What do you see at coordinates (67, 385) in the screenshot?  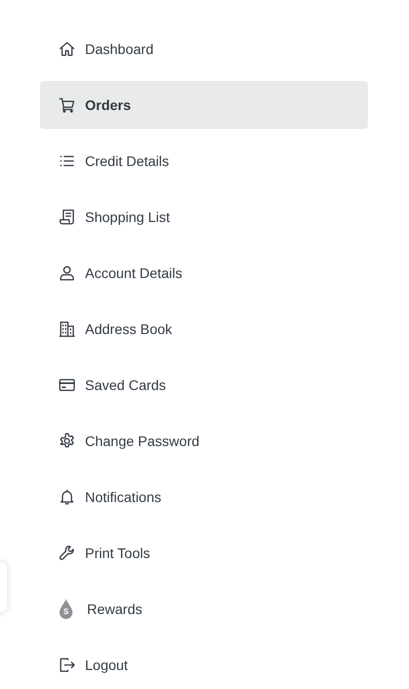 I see `credit-card-icon` at bounding box center [67, 385].